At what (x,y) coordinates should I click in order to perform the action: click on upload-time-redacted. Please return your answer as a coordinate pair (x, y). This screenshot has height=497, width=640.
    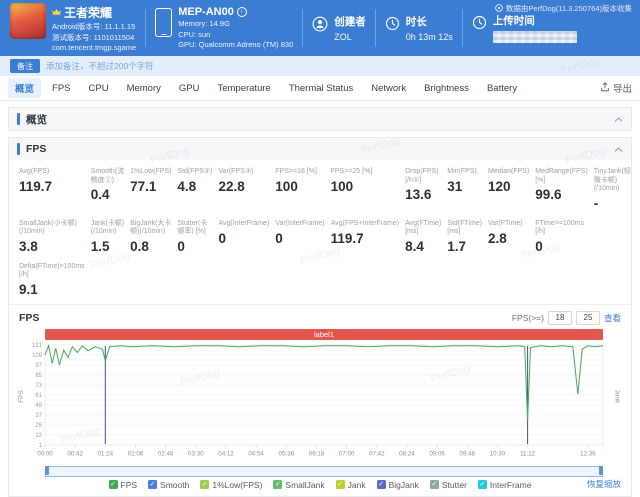
    Looking at the image, I should click on (534, 37).